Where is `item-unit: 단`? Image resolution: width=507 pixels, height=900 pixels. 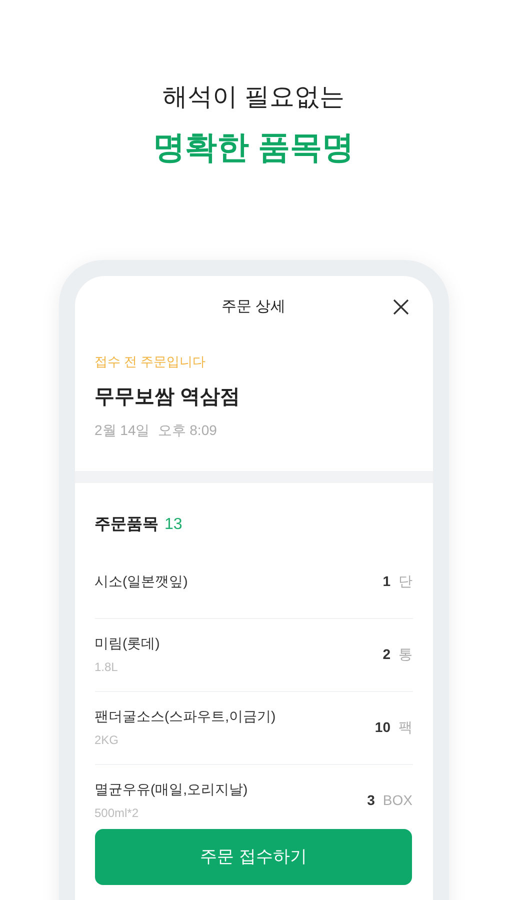 item-unit: 단 is located at coordinates (405, 581).